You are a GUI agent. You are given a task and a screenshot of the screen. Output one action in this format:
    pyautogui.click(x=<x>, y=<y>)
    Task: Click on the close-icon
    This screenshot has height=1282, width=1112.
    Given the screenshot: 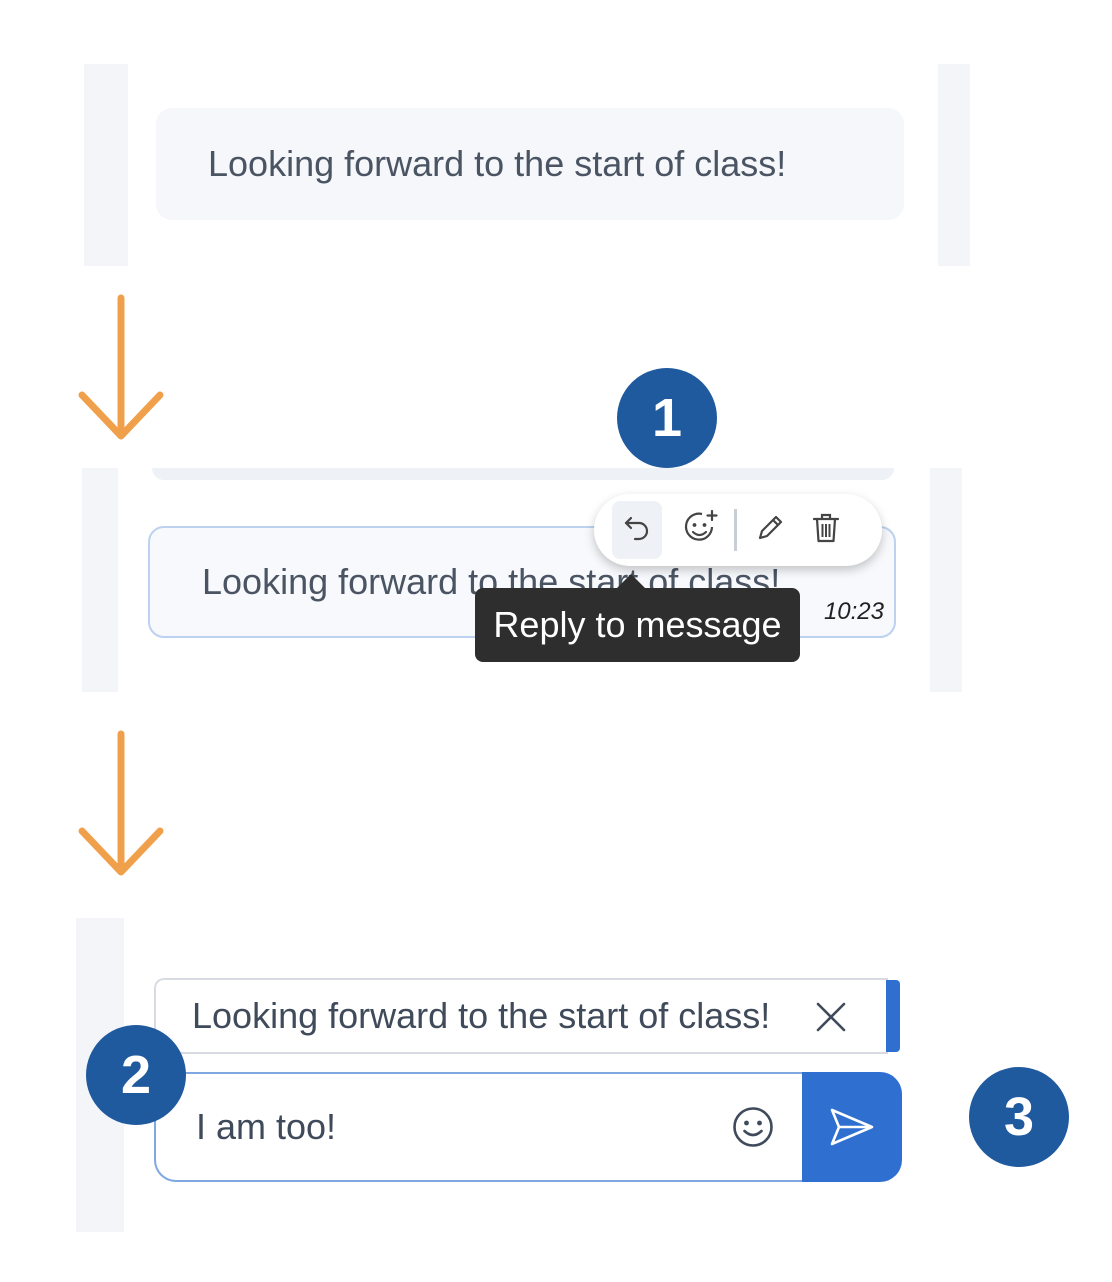 What is the action you would take?
    pyautogui.click(x=831, y=1017)
    